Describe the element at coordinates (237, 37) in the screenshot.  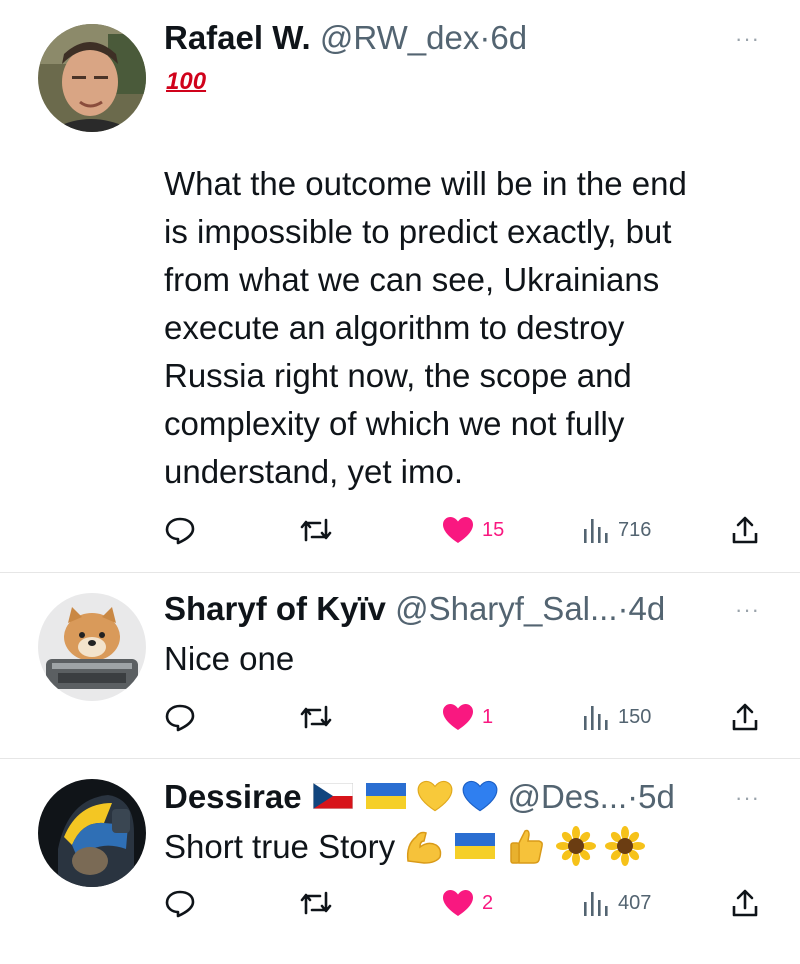
I see `display-name: Rafael W.` at that location.